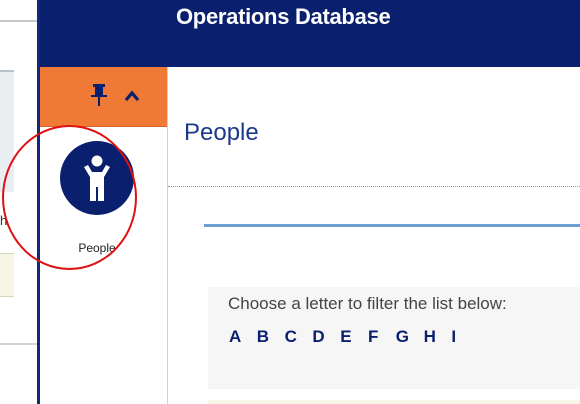 This screenshot has height=404, width=580. I want to click on app-title: Operations Database, so click(283, 16).